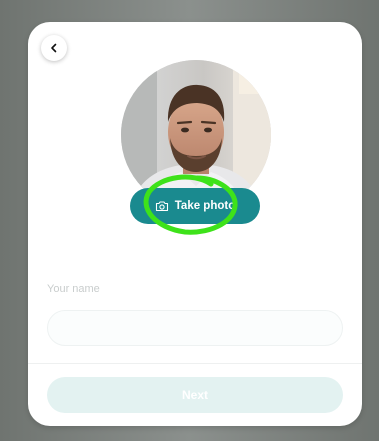 This screenshot has width=379, height=441. I want to click on name-label: Your name, so click(73, 289).